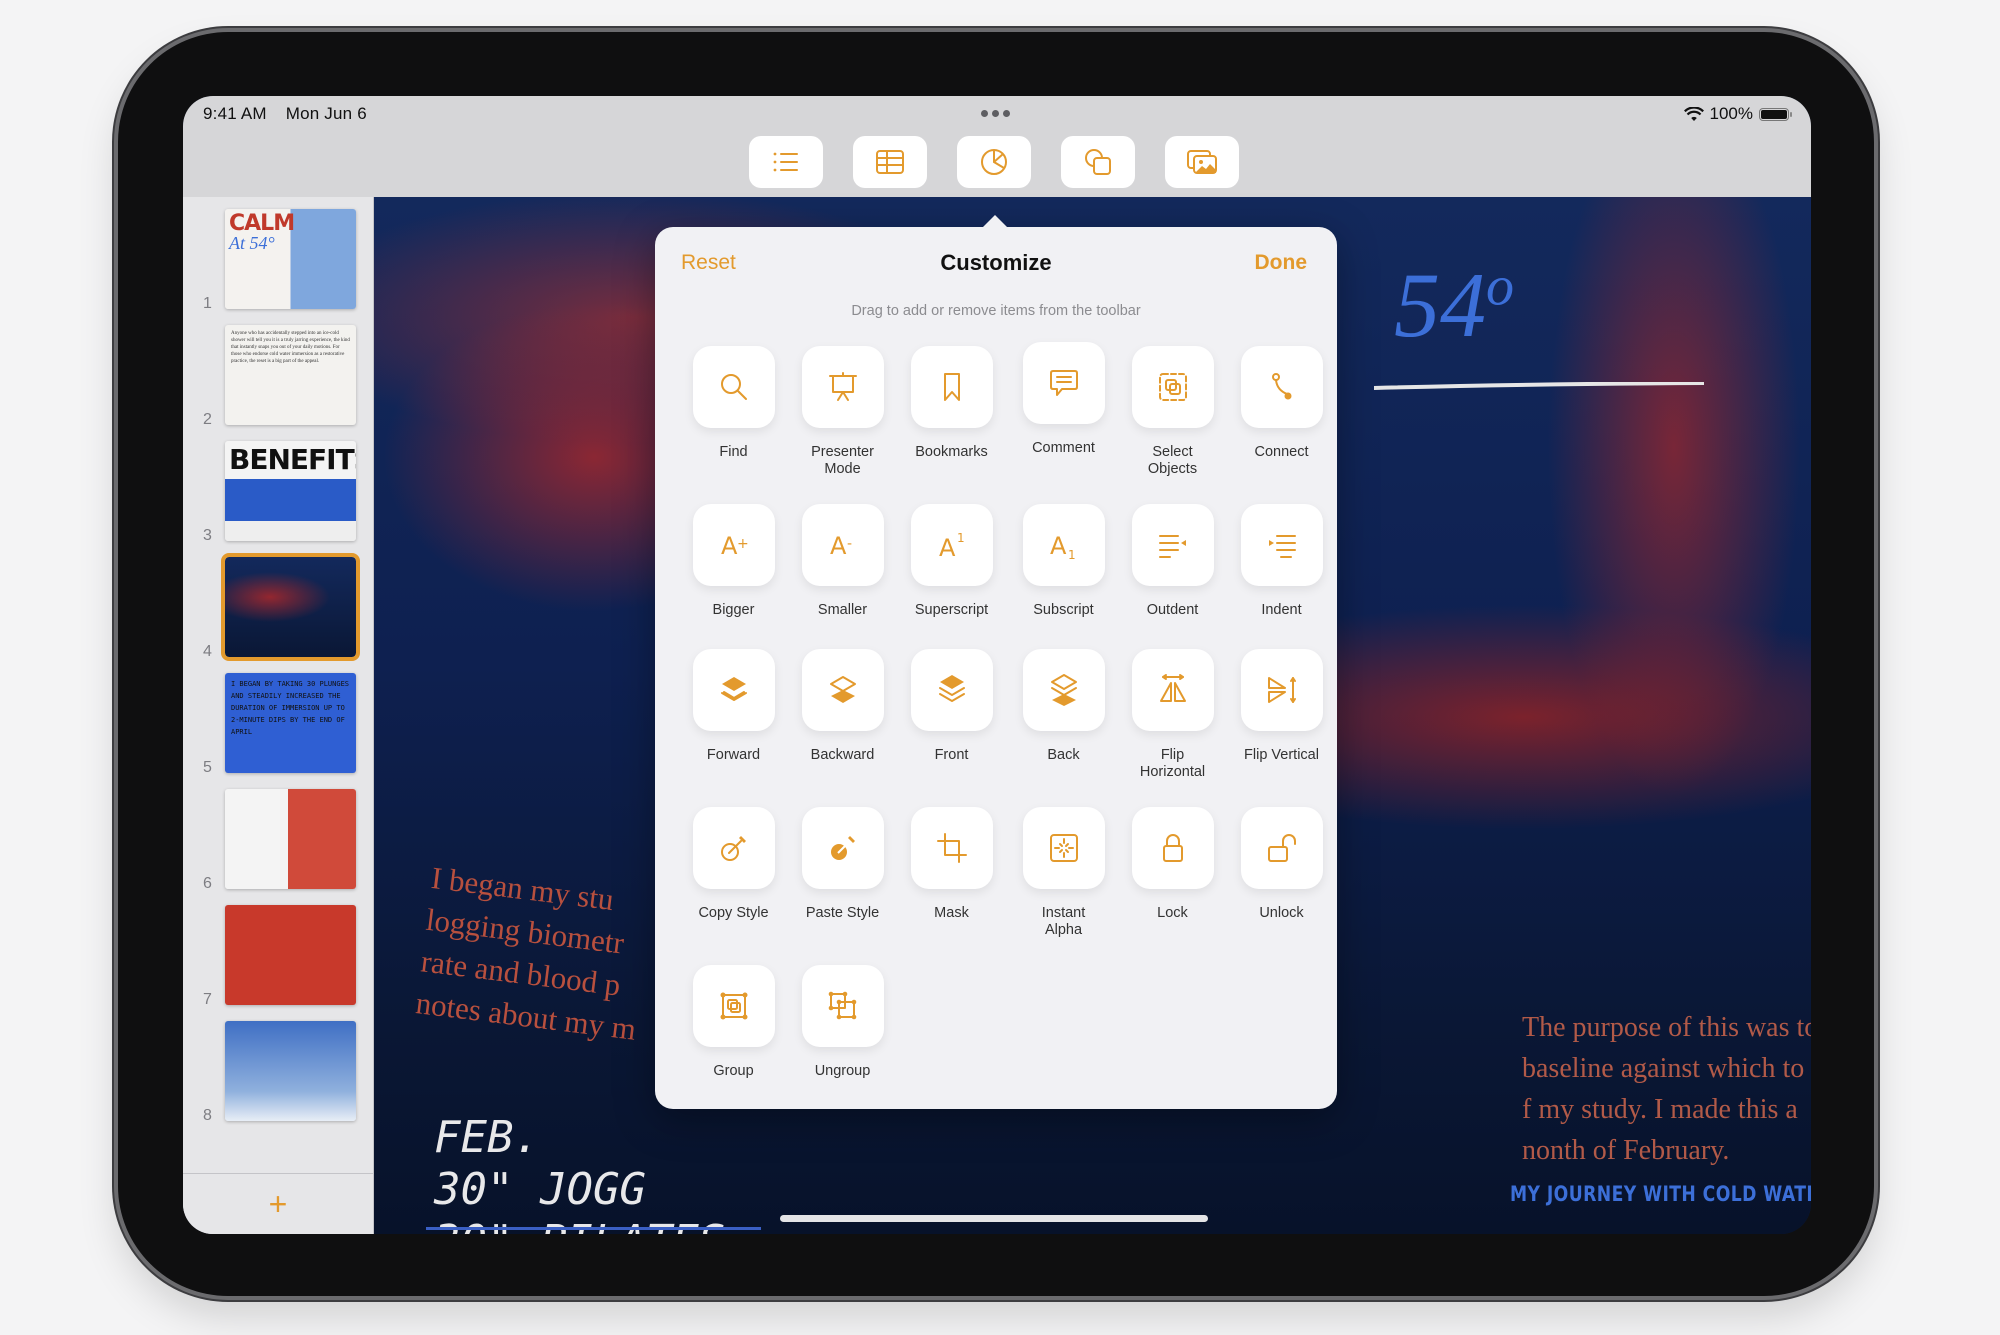 This screenshot has width=2000, height=1335. I want to click on toolbar-option-tile: A +, so click(733, 545).